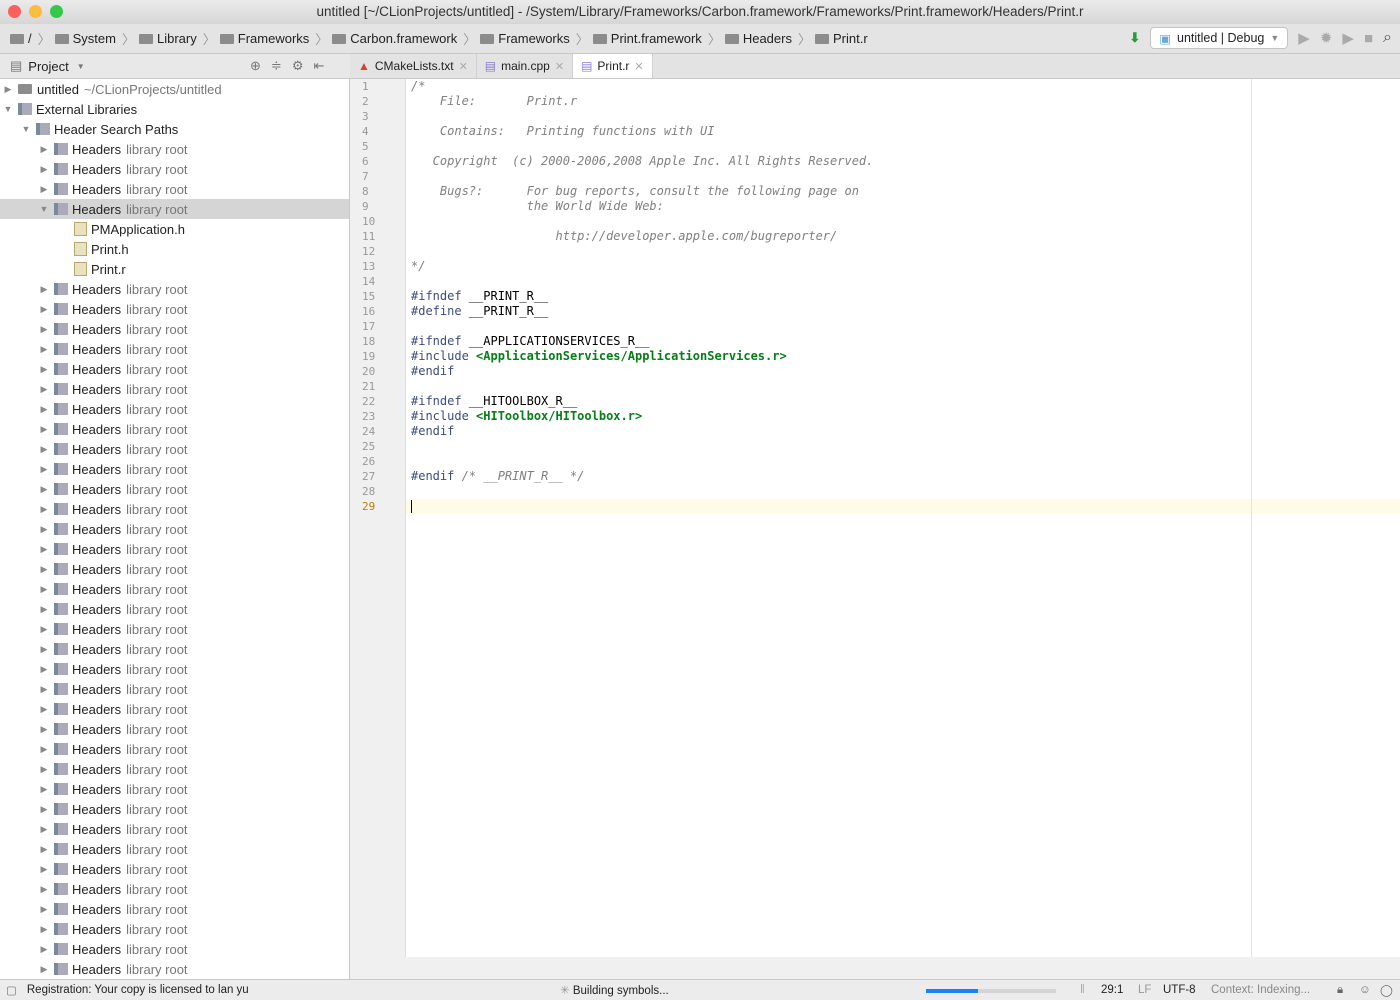 This screenshot has height=1000, width=1400. Describe the element at coordinates (1134, 38) in the screenshot. I see `build-icon: ⬇` at that location.